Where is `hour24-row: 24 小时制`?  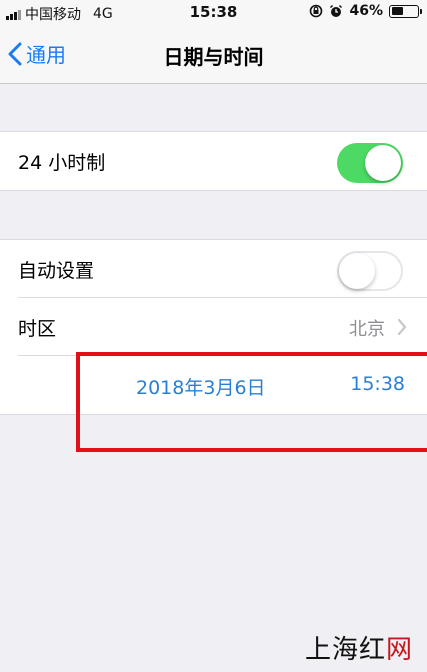
hour24-row: 24 小时制 is located at coordinates (213, 161).